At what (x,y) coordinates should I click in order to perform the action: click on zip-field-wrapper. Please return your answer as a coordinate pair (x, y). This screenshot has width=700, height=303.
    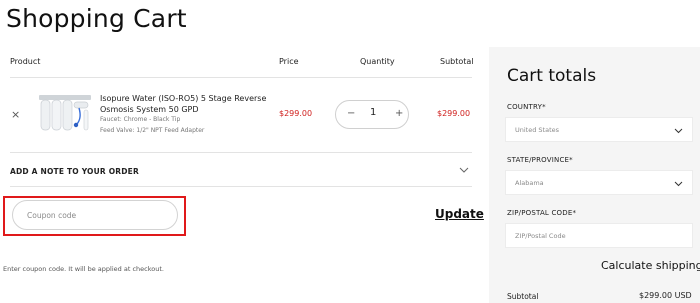
    Looking at the image, I should click on (599, 235).